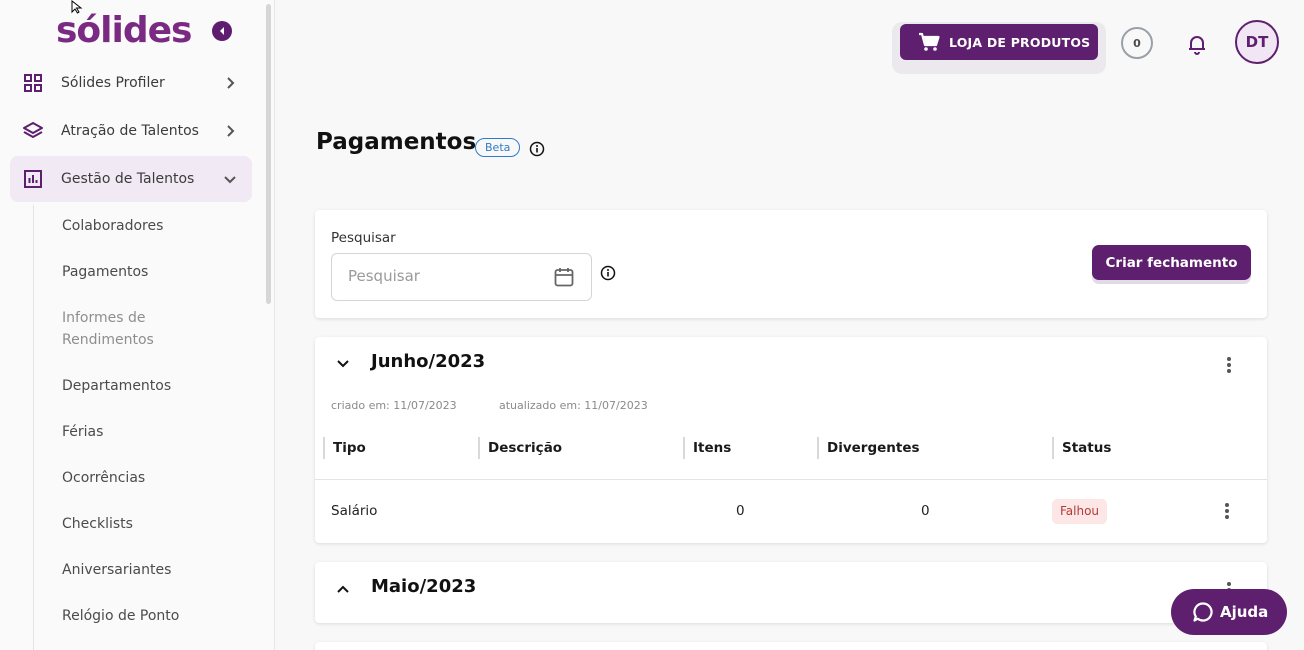  What do you see at coordinates (1171, 262) in the screenshot?
I see `create-closing-button: Criar fechamento` at bounding box center [1171, 262].